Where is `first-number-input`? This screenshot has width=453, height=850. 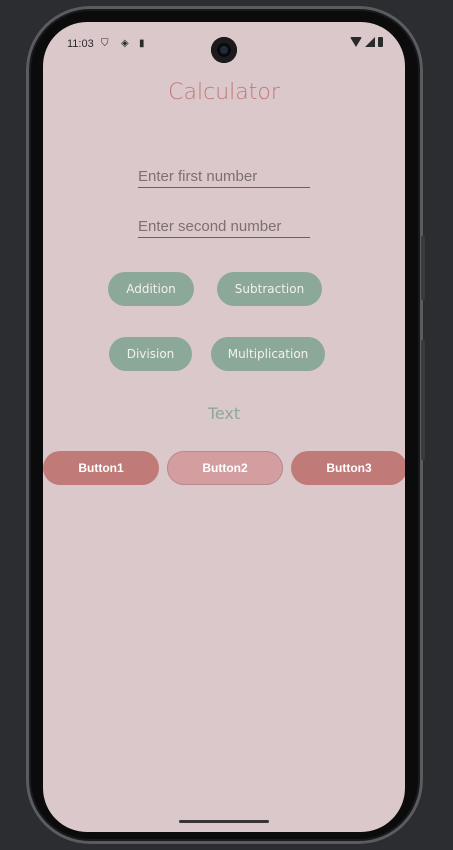 first-number-input is located at coordinates (224, 176).